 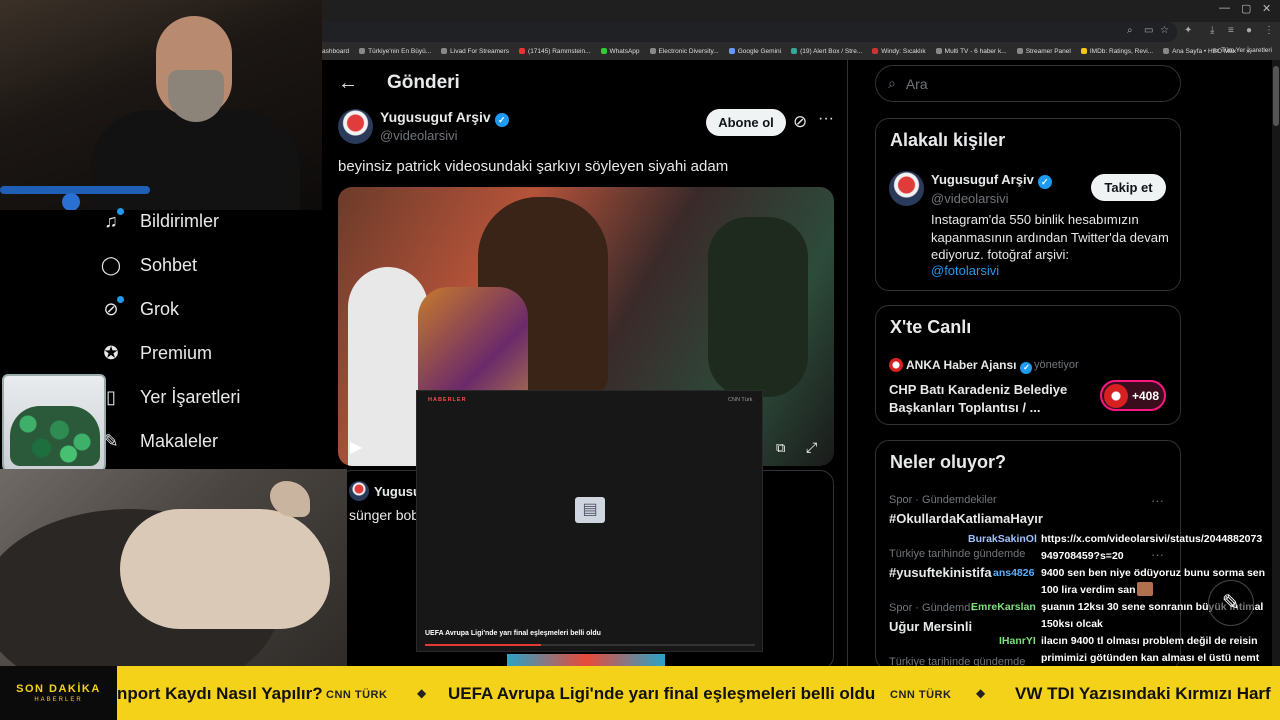 I want to click on author-name: Yugusuguf Arşiv ✓, so click(x=444, y=118).